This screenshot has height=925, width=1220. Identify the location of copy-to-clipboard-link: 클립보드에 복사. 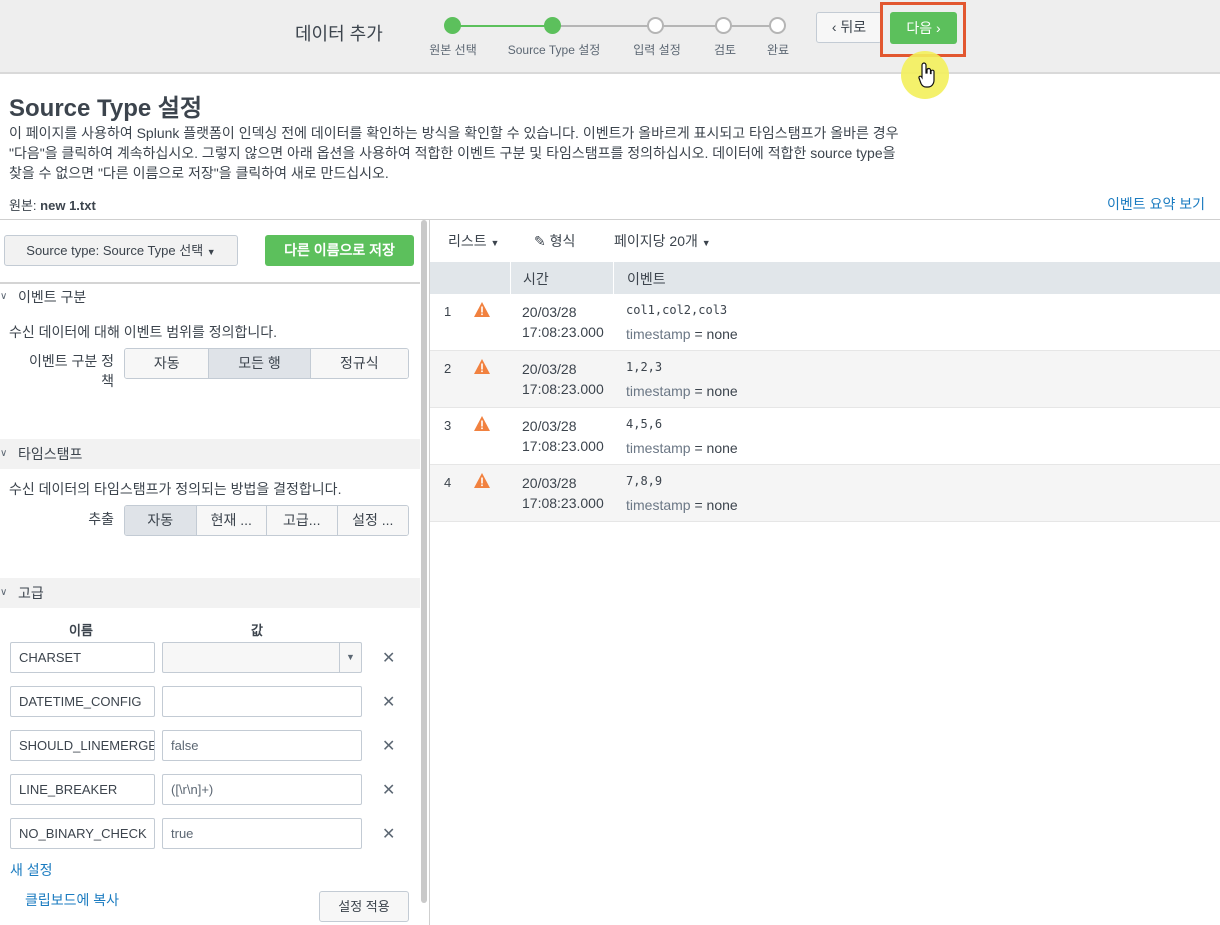
(72, 900).